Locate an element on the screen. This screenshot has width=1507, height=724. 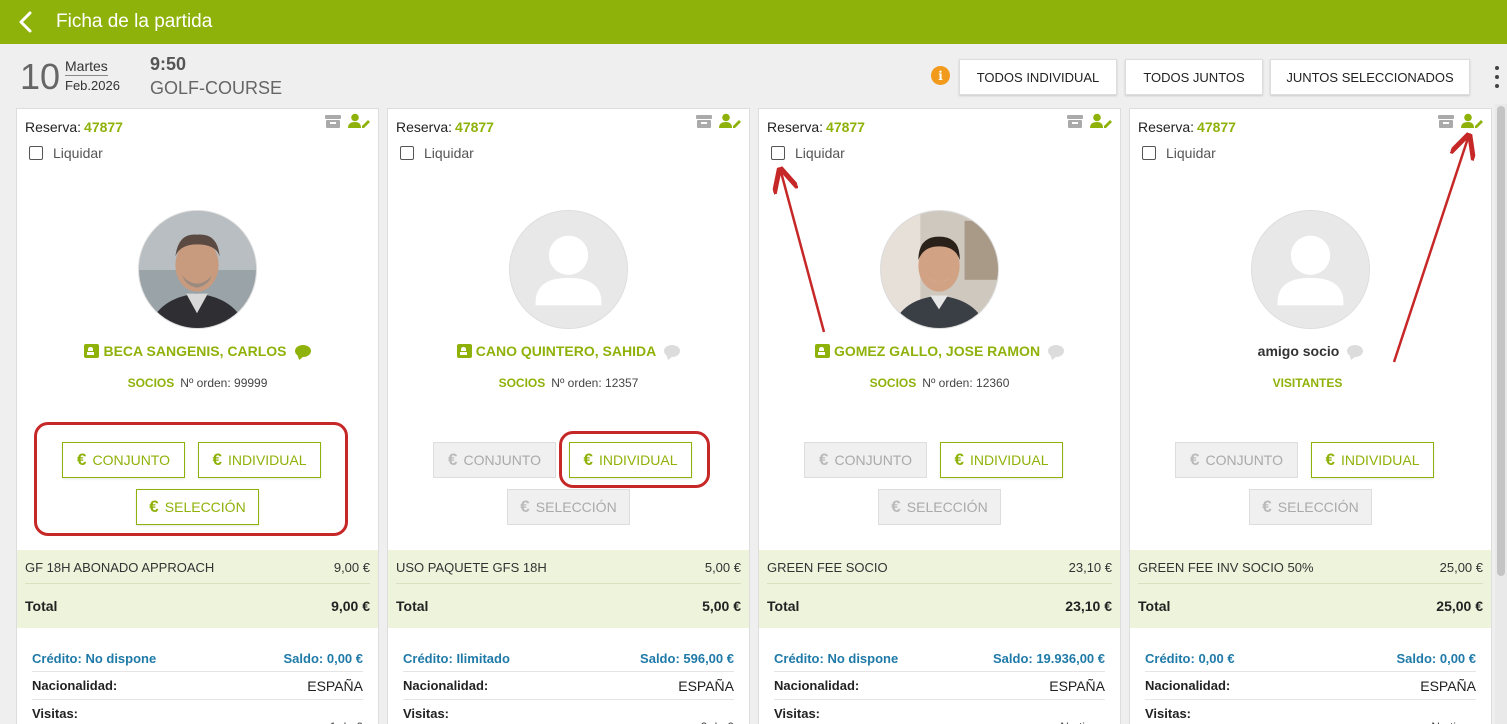
todos-individual-button: TODOS INDIVIDUAL is located at coordinates (1038, 77).